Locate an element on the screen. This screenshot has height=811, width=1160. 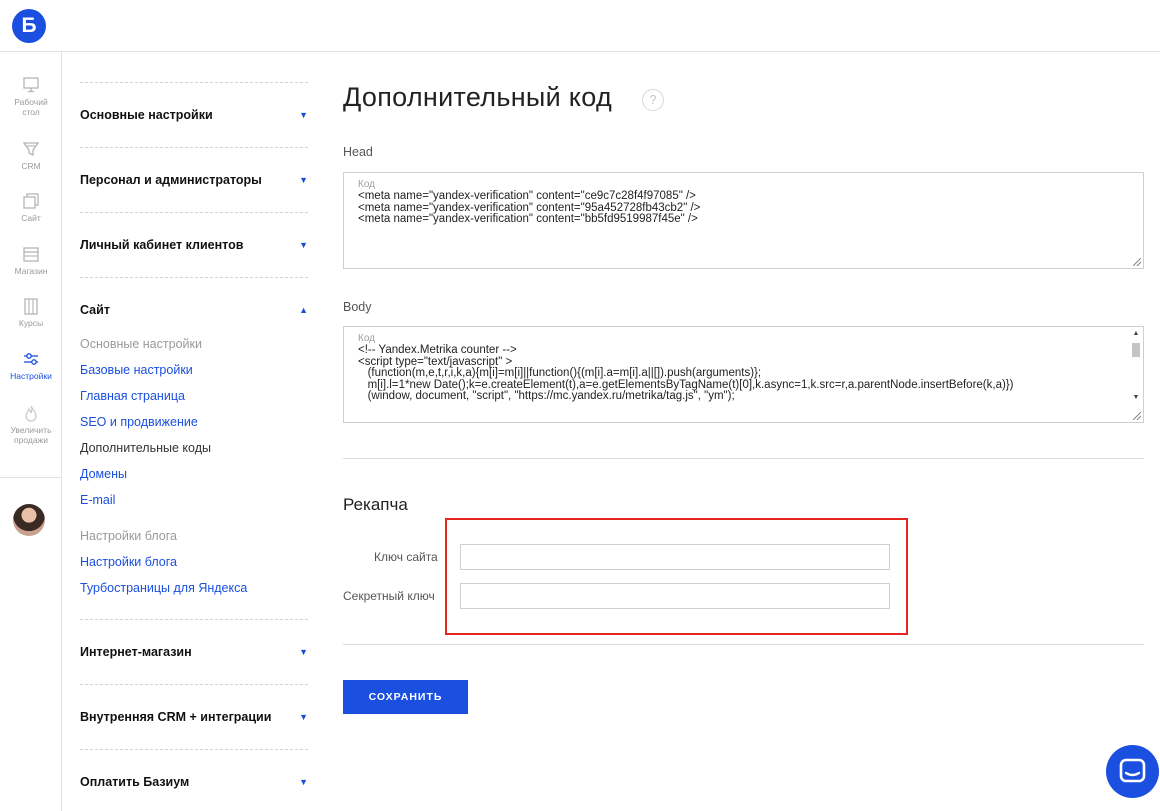
rail-label: Курсы is located at coordinates (31, 323).